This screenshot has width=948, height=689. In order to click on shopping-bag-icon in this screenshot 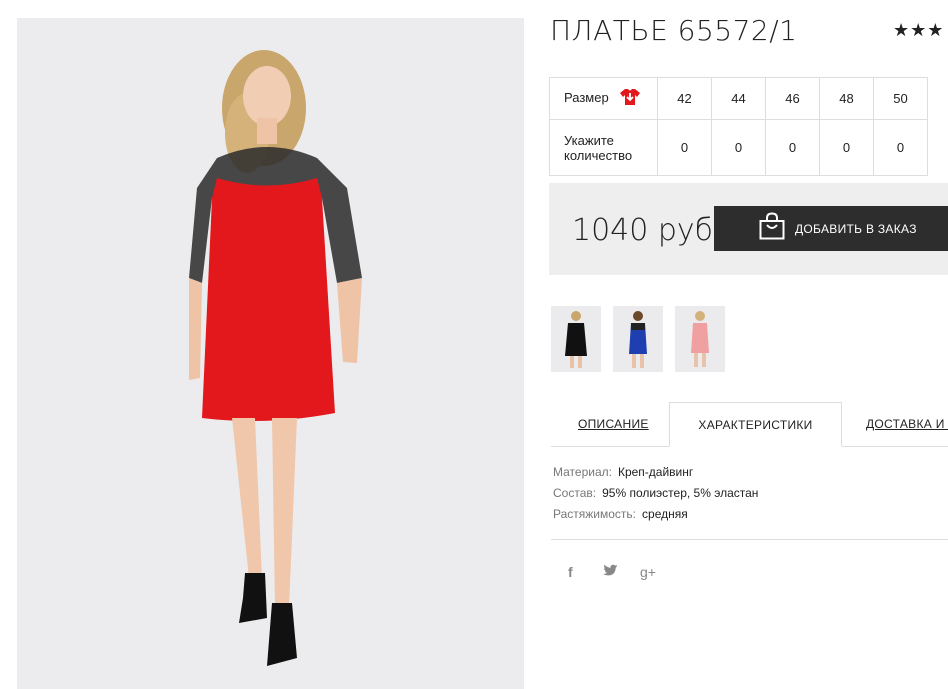, I will do `click(772, 228)`.